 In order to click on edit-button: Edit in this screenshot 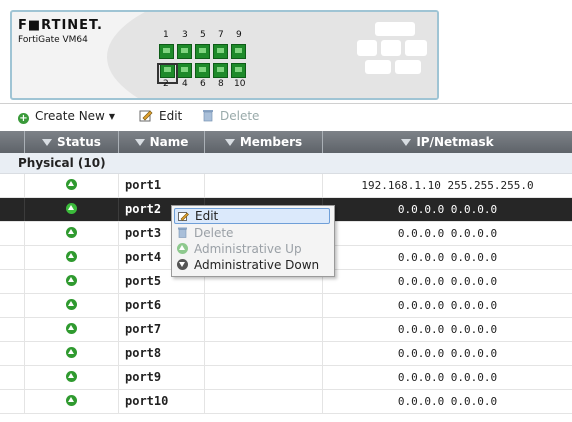, I will do `click(160, 116)`.